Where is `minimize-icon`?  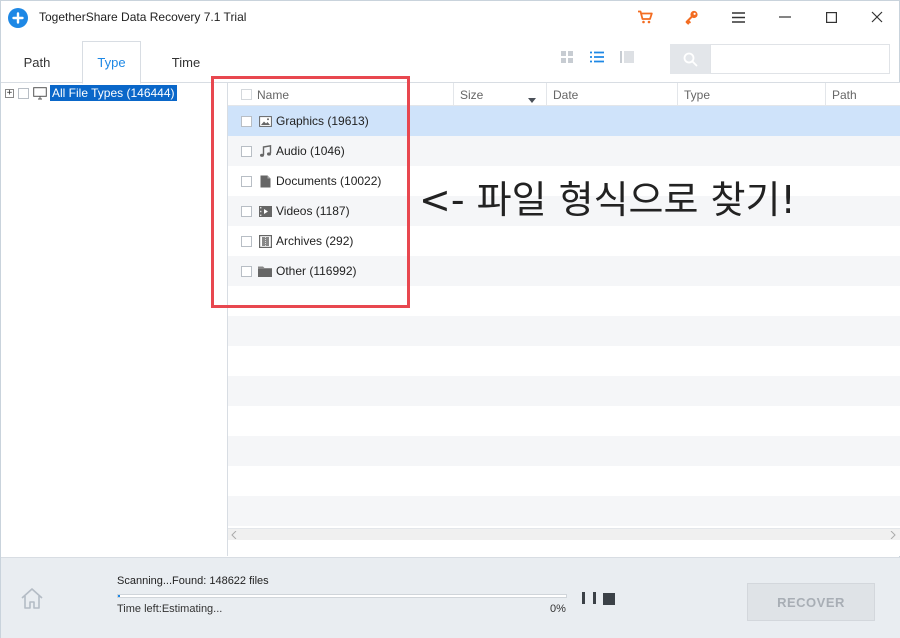 minimize-icon is located at coordinates (785, 17).